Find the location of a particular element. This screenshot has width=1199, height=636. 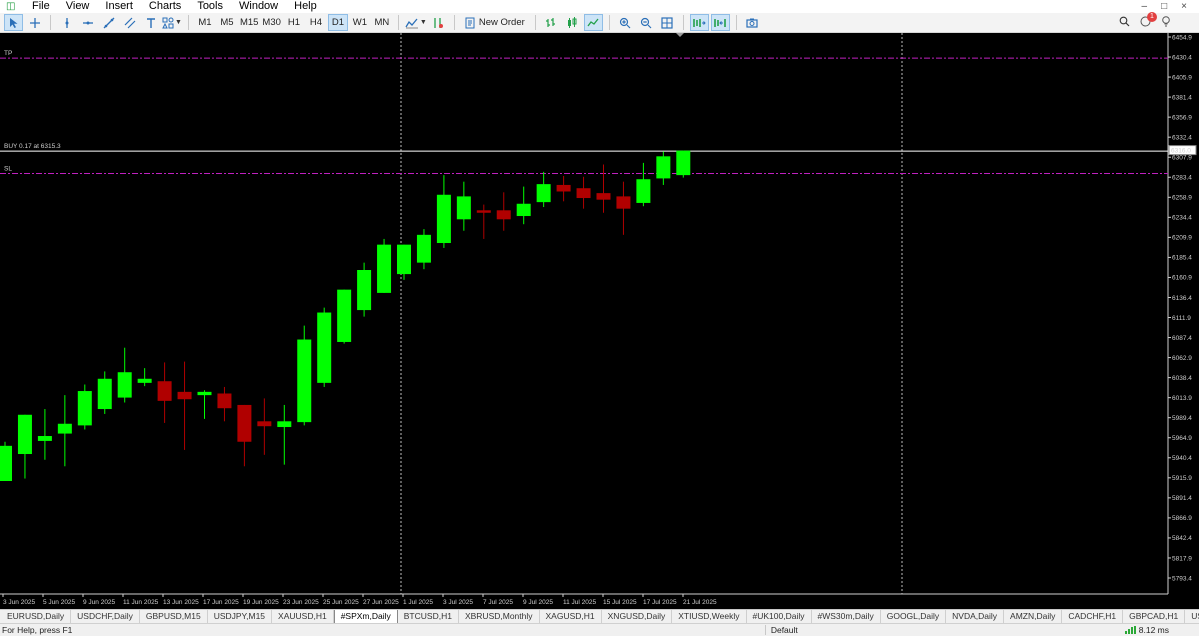

chart-tab: USDCHF,Daily is located at coordinates (105, 616).